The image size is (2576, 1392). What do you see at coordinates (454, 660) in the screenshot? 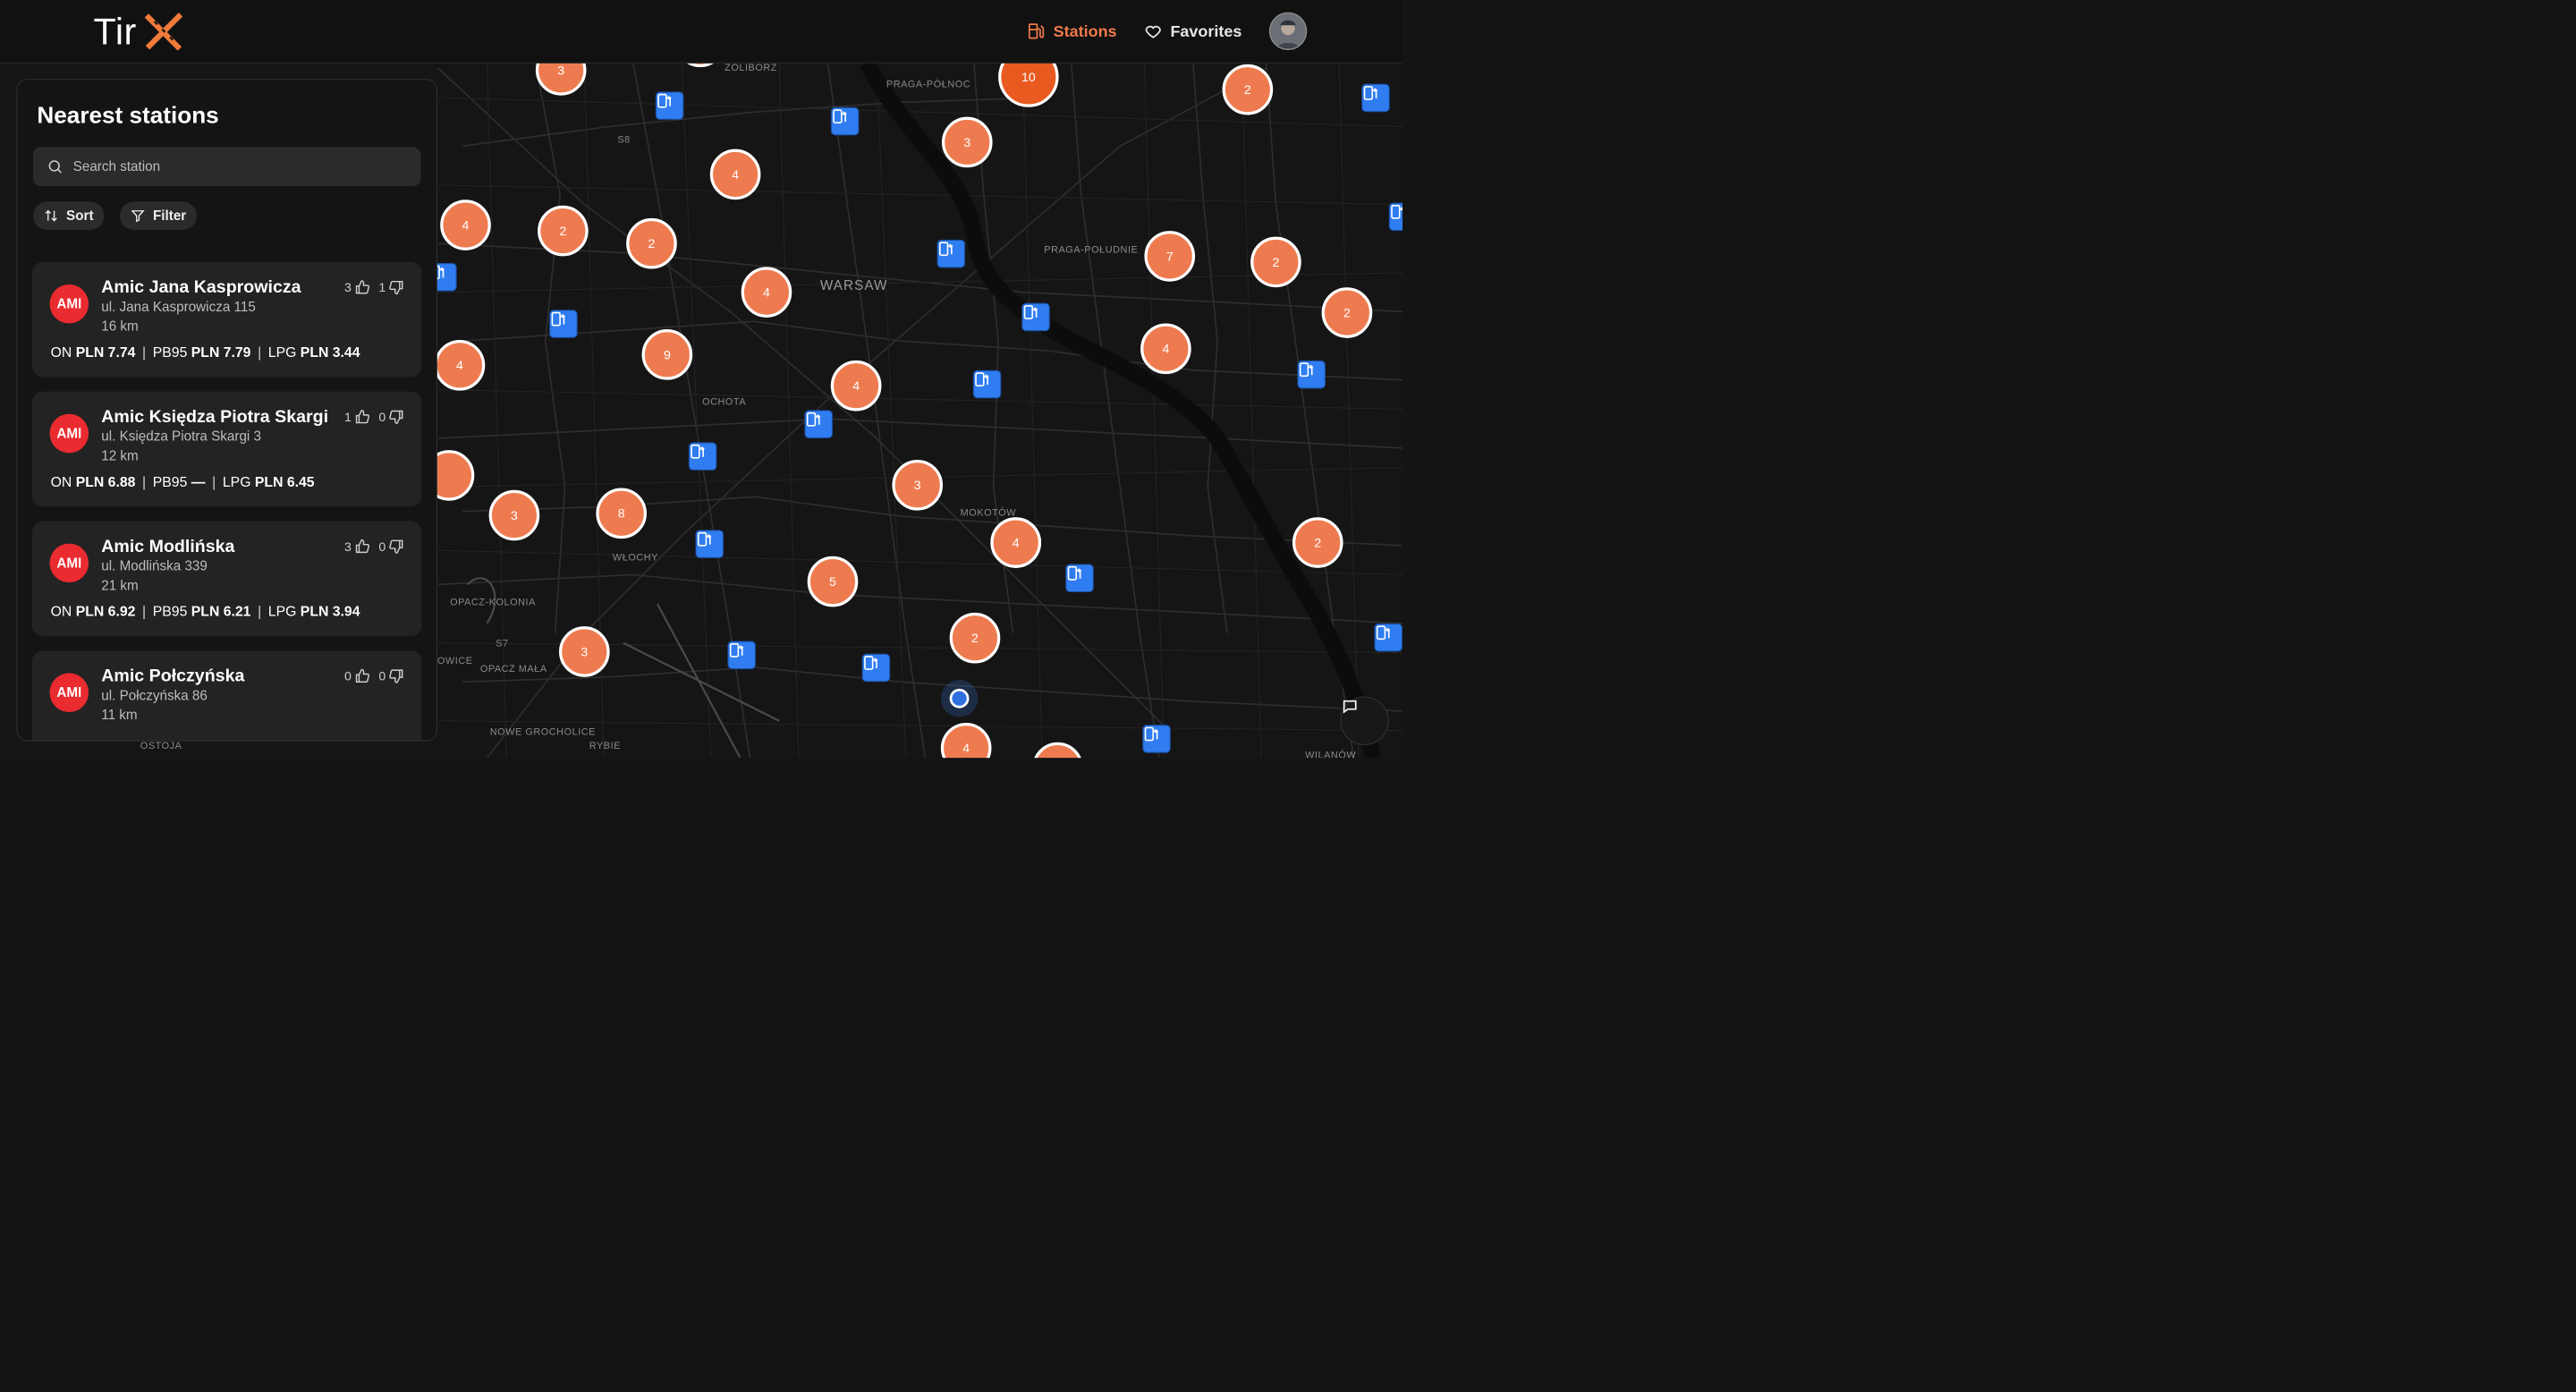
I see `map-label: OWICE` at bounding box center [454, 660].